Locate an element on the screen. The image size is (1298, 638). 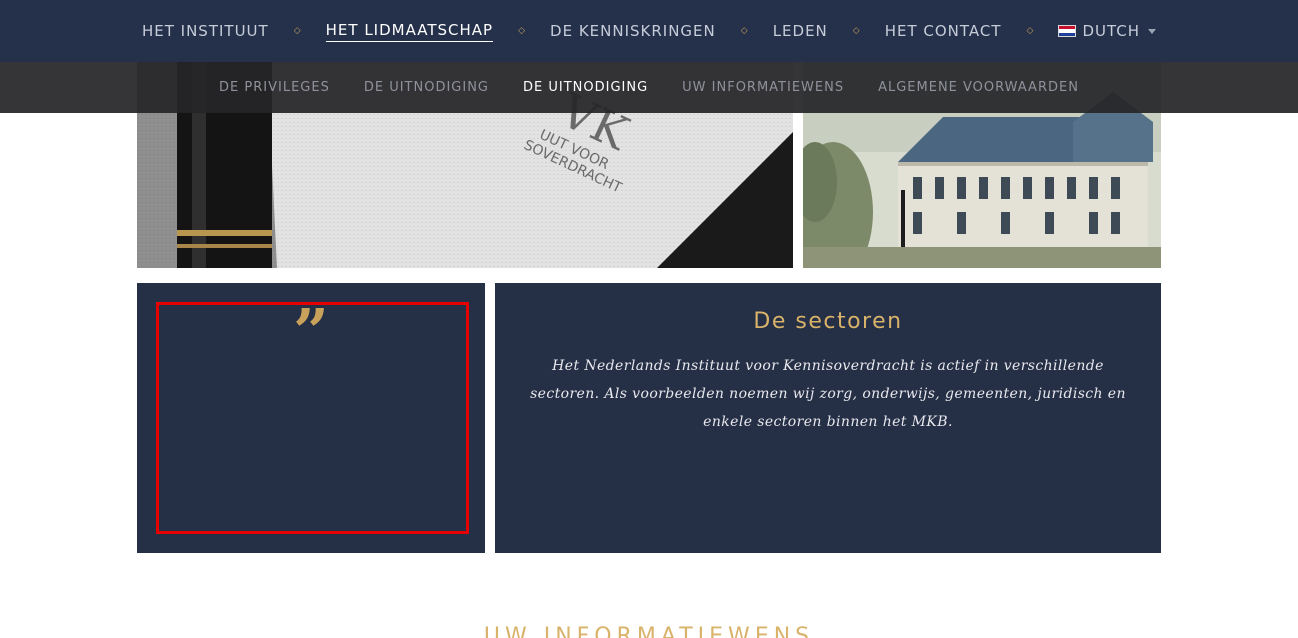
nav-leden: LEDEN is located at coordinates (800, 31).